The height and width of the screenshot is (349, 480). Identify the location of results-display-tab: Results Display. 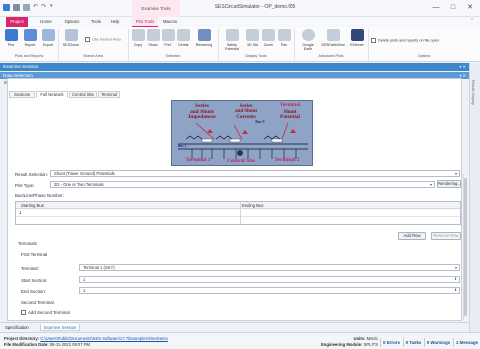
(473, 92).